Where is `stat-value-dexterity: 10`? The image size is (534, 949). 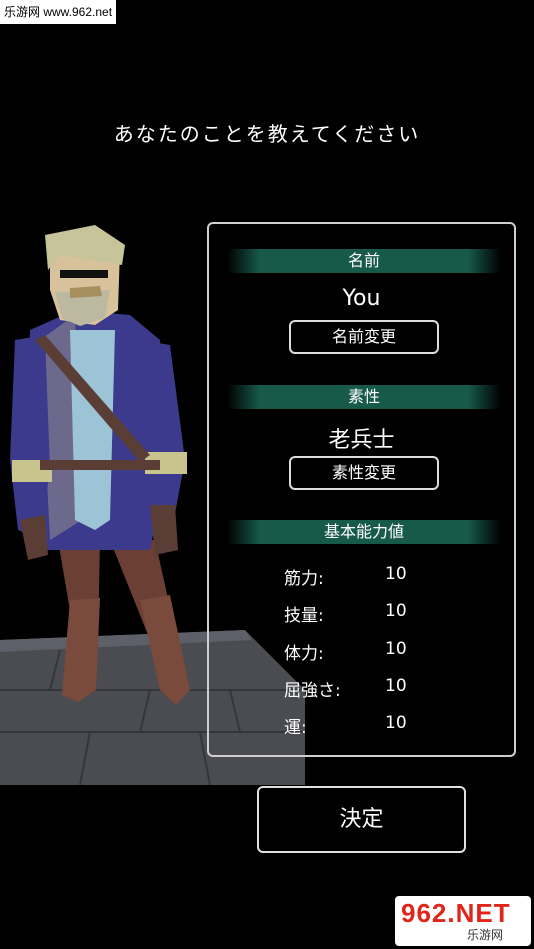
stat-value-dexterity: 10 is located at coordinates (396, 611).